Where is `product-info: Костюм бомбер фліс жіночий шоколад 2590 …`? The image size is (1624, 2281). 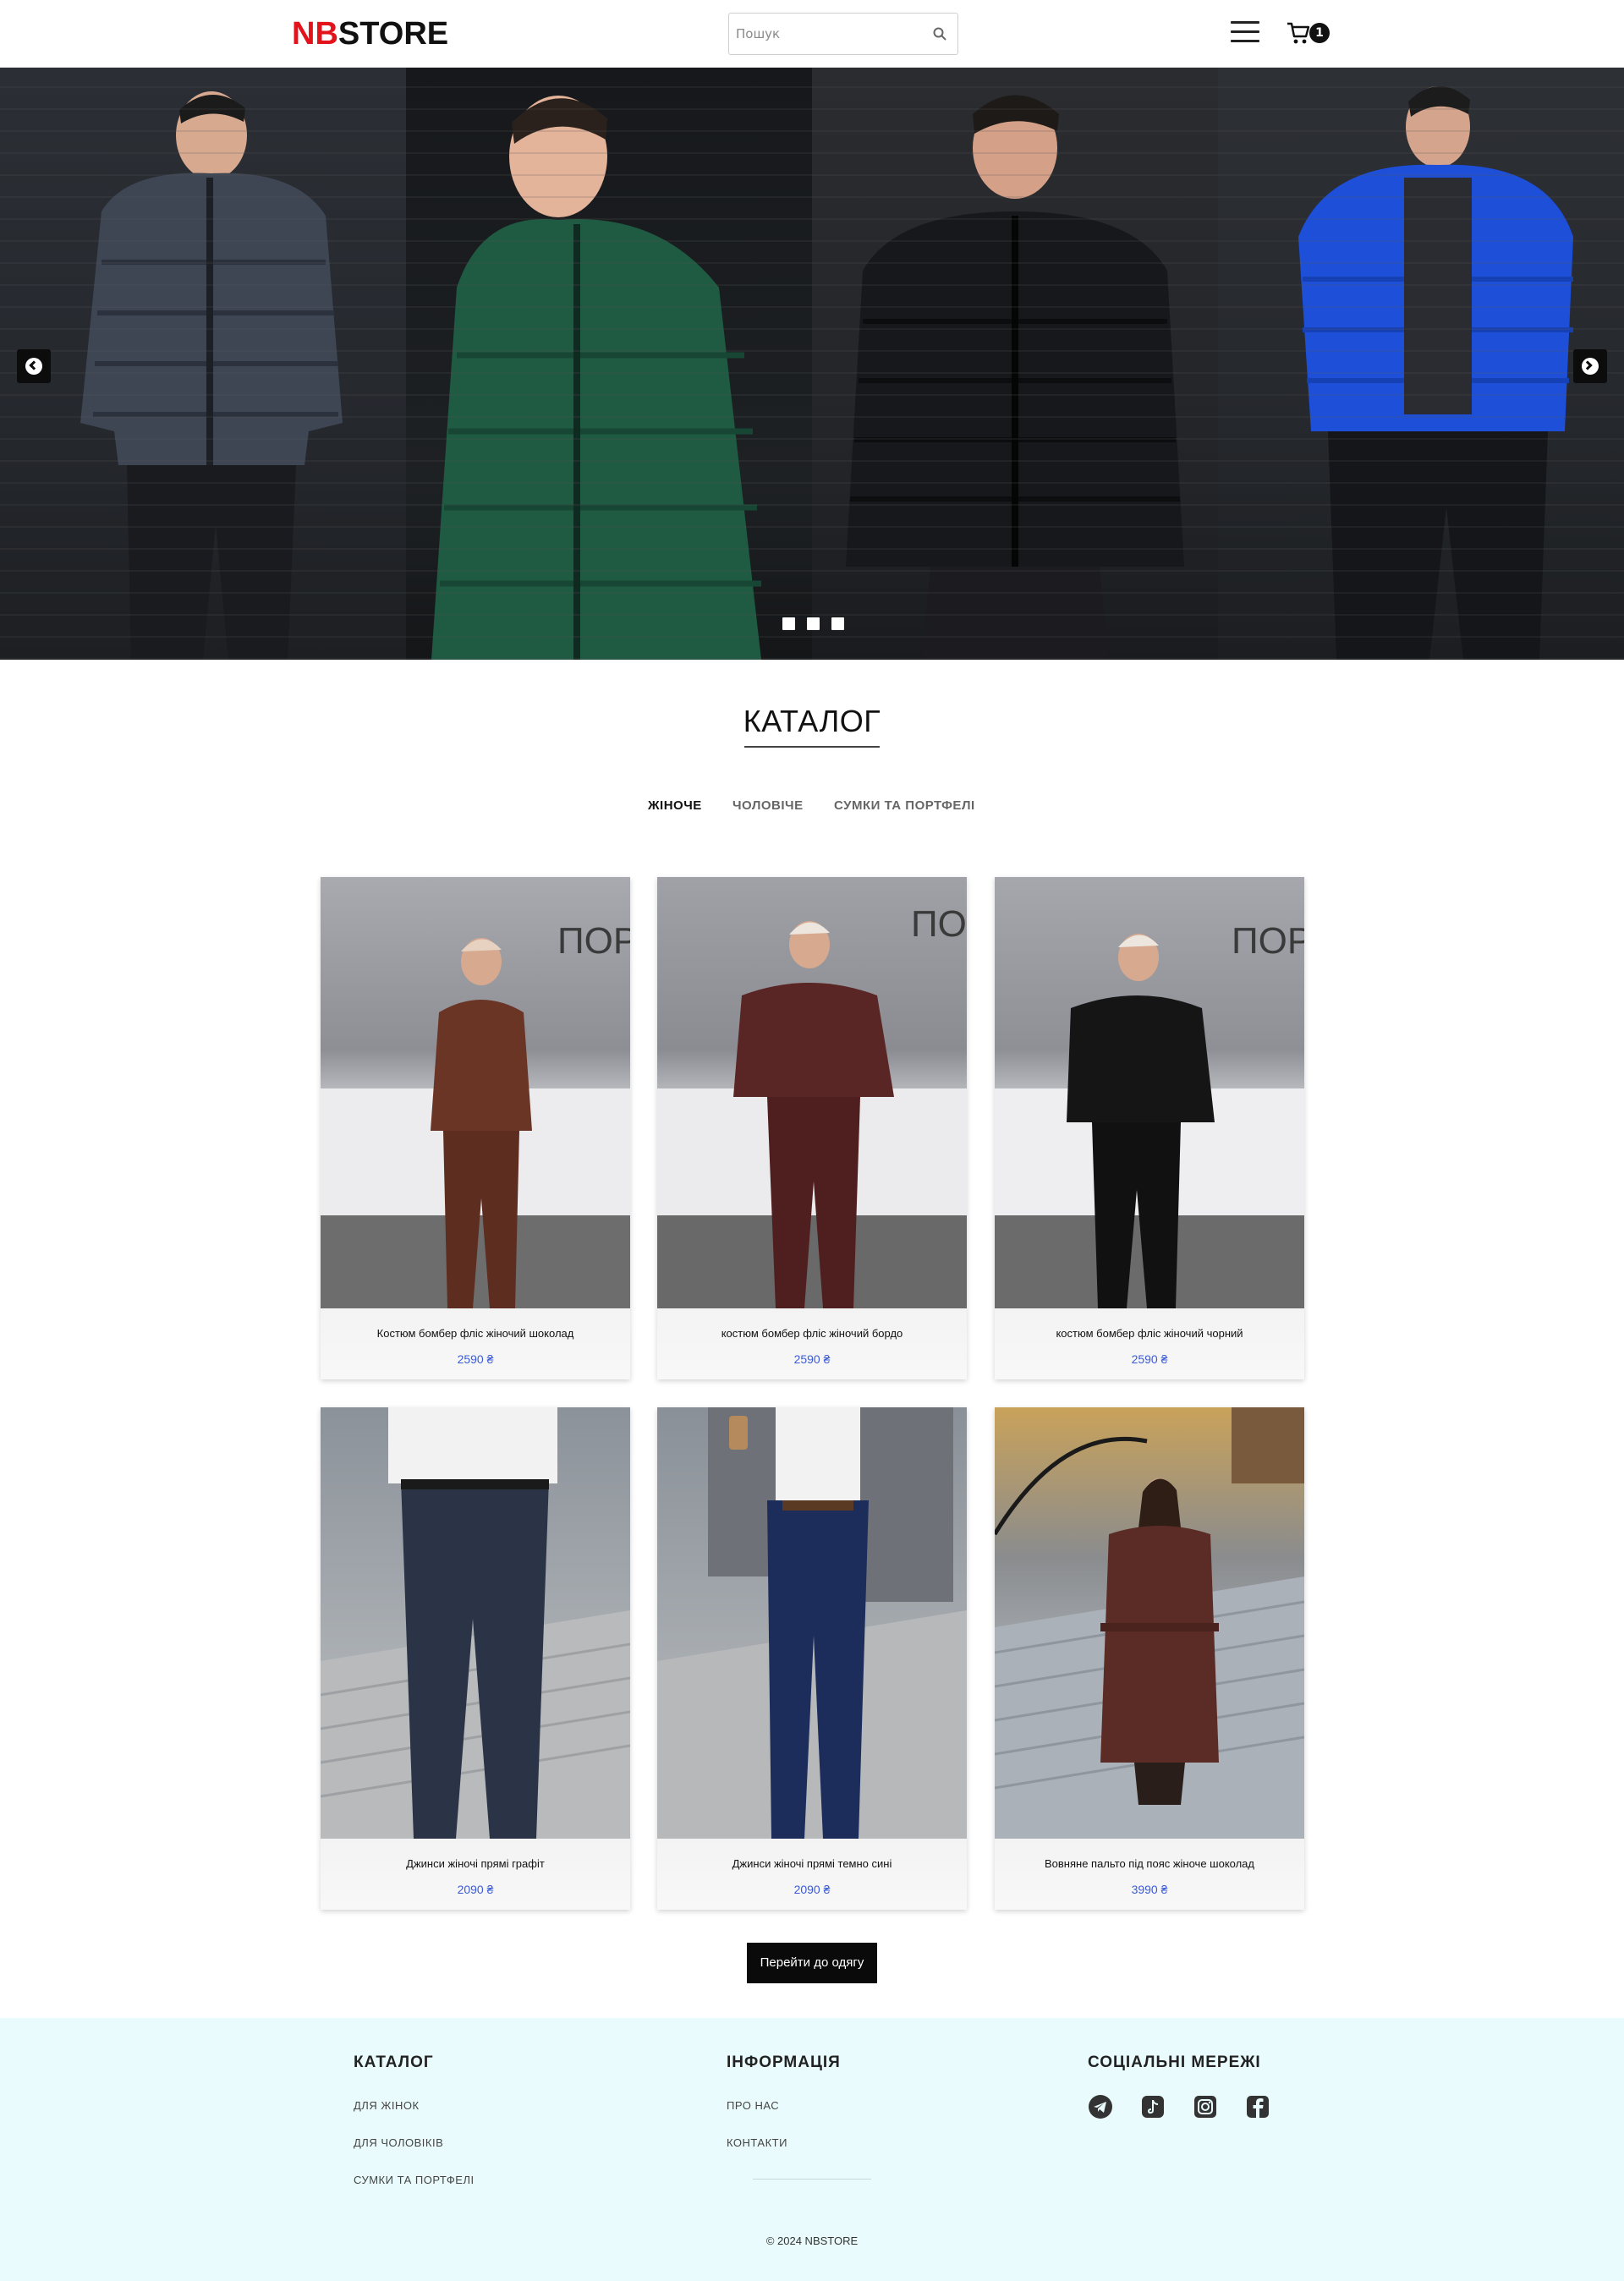
product-info: Костюм бомбер фліс жіночий шоколад 2590 … is located at coordinates (476, 1343).